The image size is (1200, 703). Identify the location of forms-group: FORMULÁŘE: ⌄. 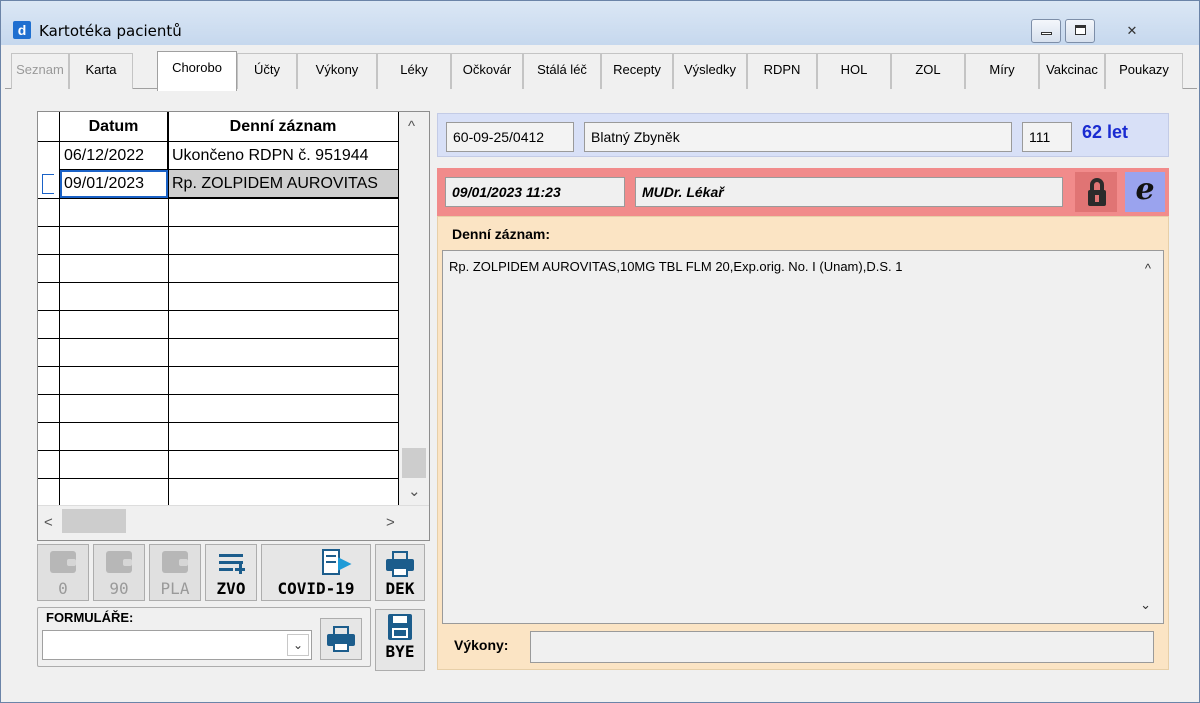
(204, 637).